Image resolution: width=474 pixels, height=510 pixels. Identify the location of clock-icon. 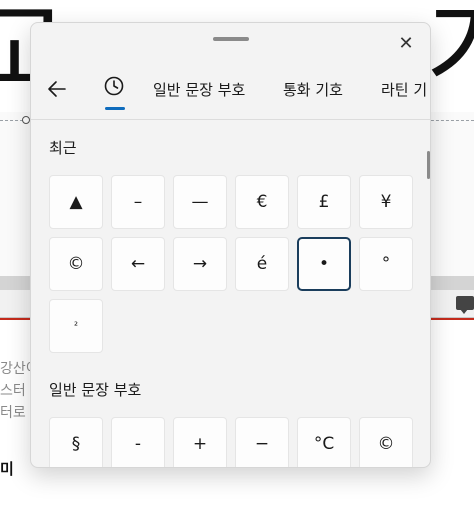
(114, 86).